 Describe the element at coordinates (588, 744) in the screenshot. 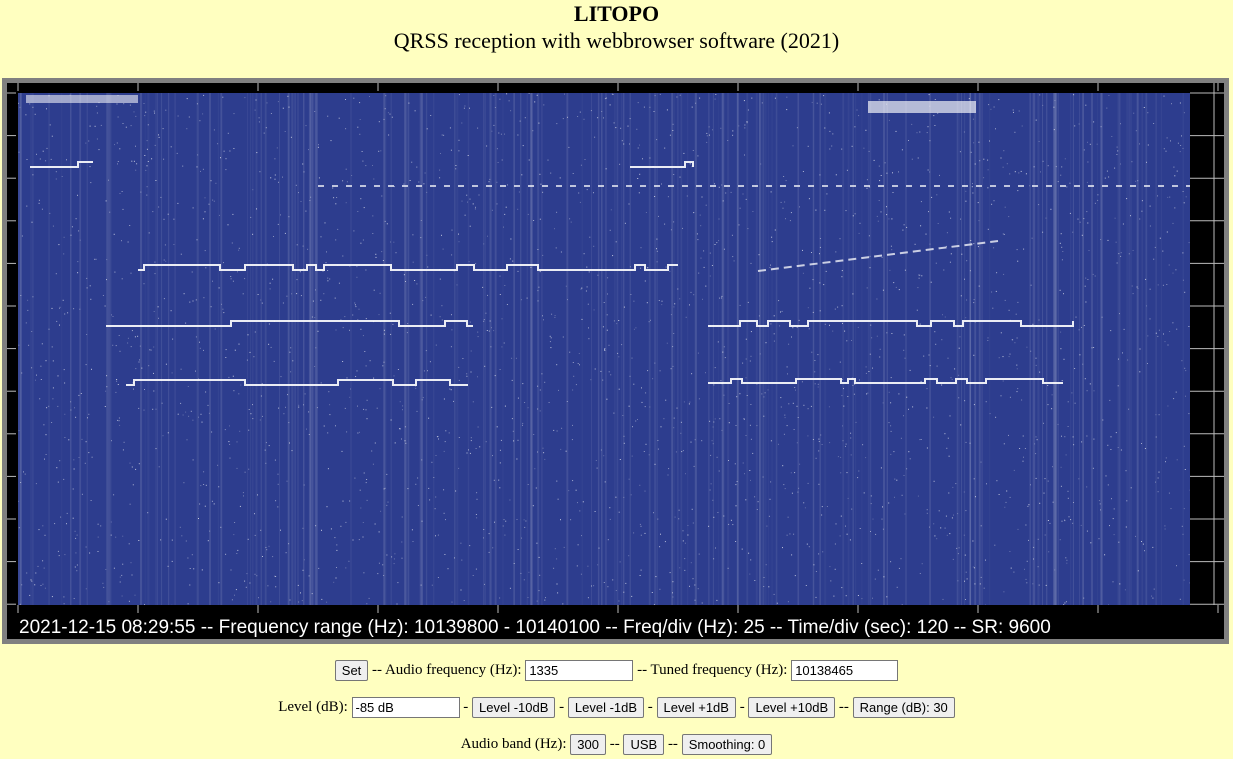

I see `audio-band-button: 300` at that location.